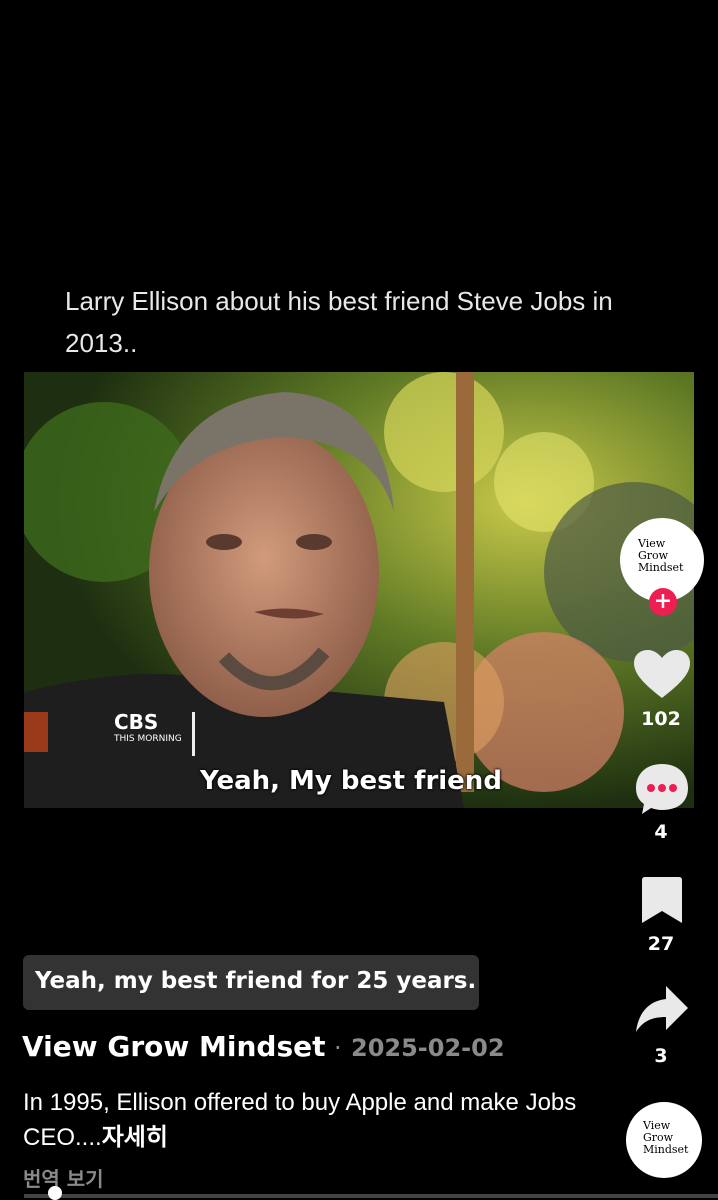 The image size is (718, 1200). Describe the element at coordinates (661, 719) in the screenshot. I see `like-count: 102` at that location.